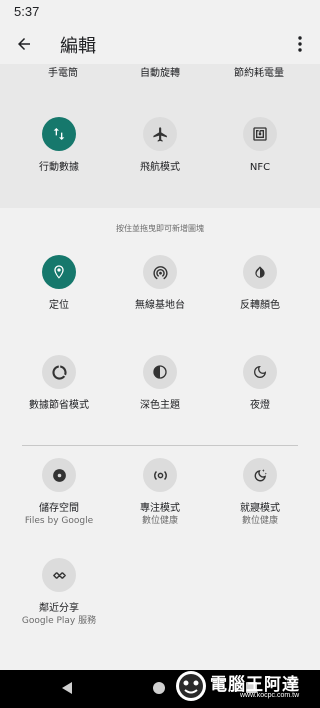  I want to click on tile-label: 飛航模式, so click(160, 167).